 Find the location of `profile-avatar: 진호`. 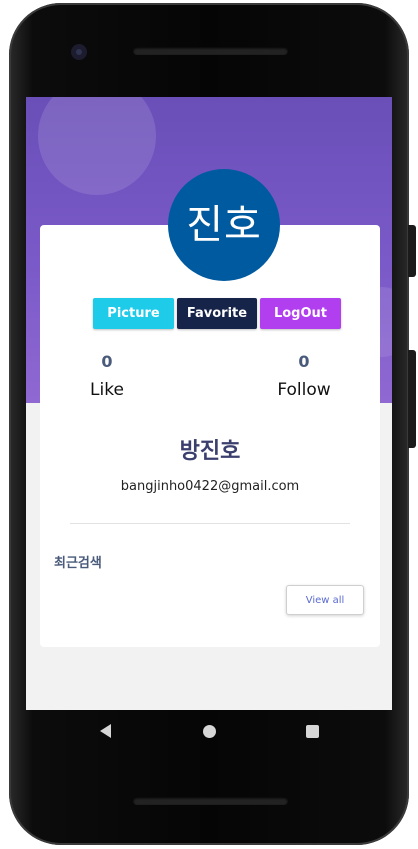

profile-avatar: 진호 is located at coordinates (224, 225).